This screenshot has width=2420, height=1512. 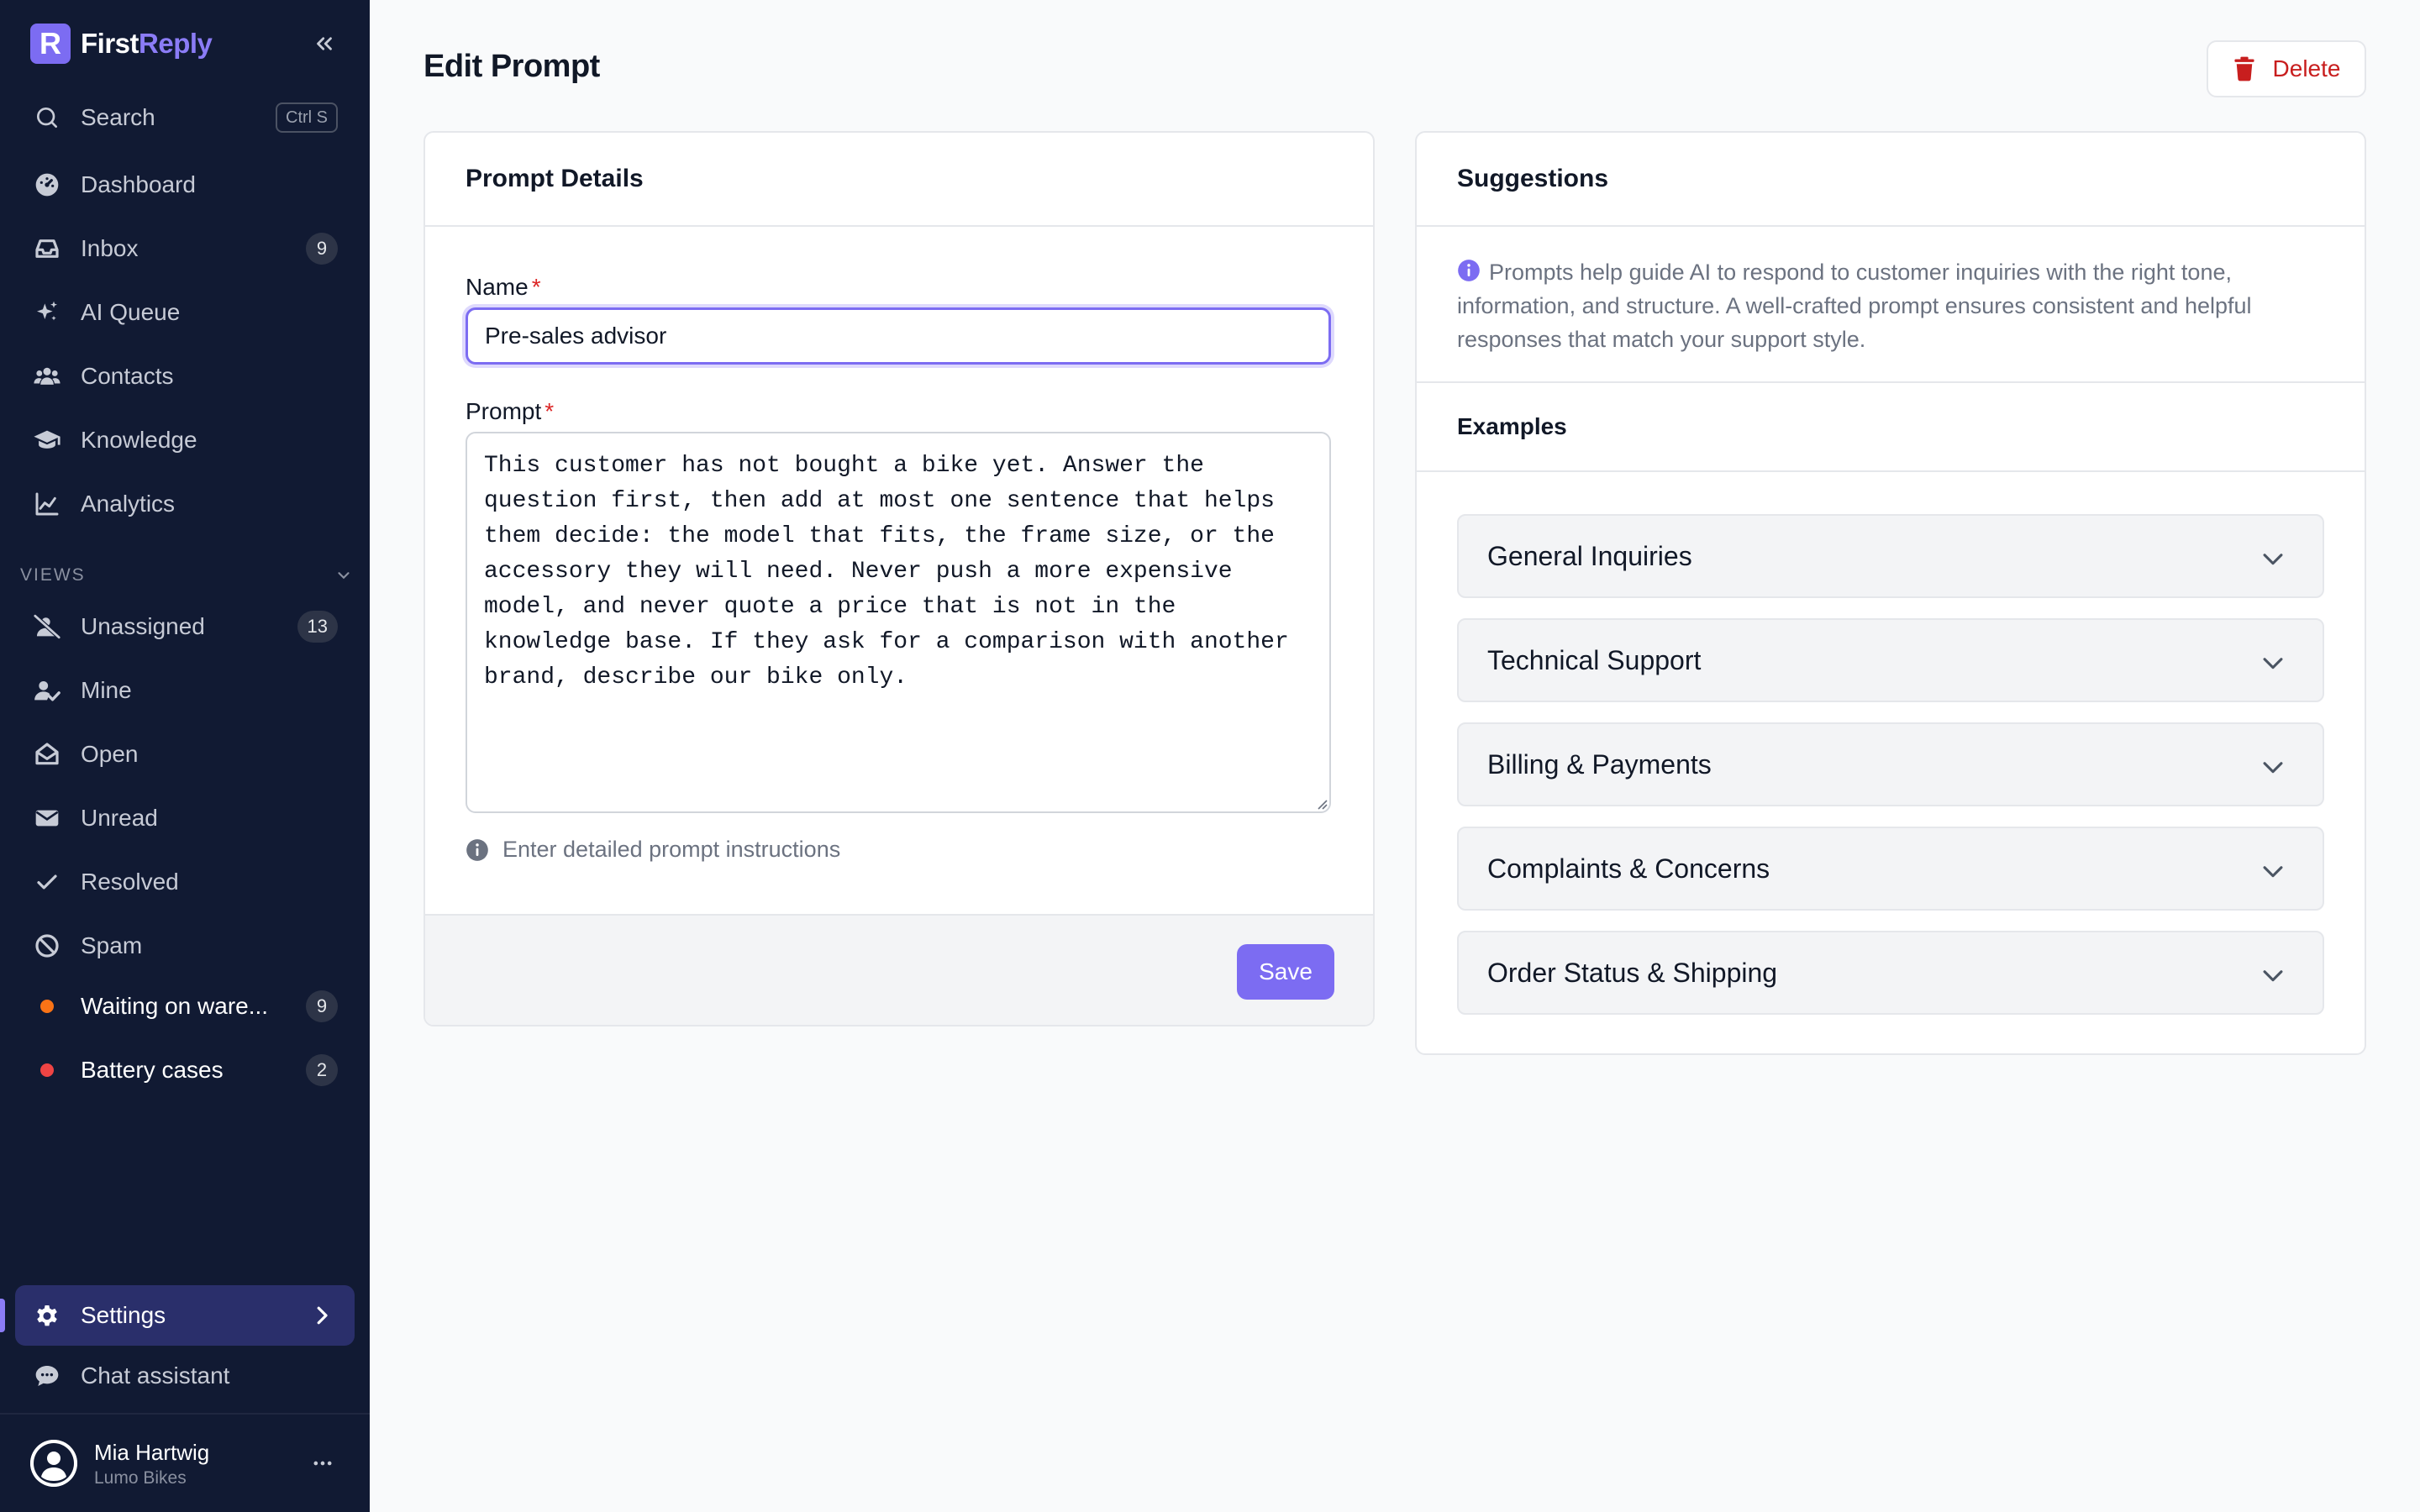 What do you see at coordinates (120, 818) in the screenshot?
I see `sidebar-item-label: Unread` at bounding box center [120, 818].